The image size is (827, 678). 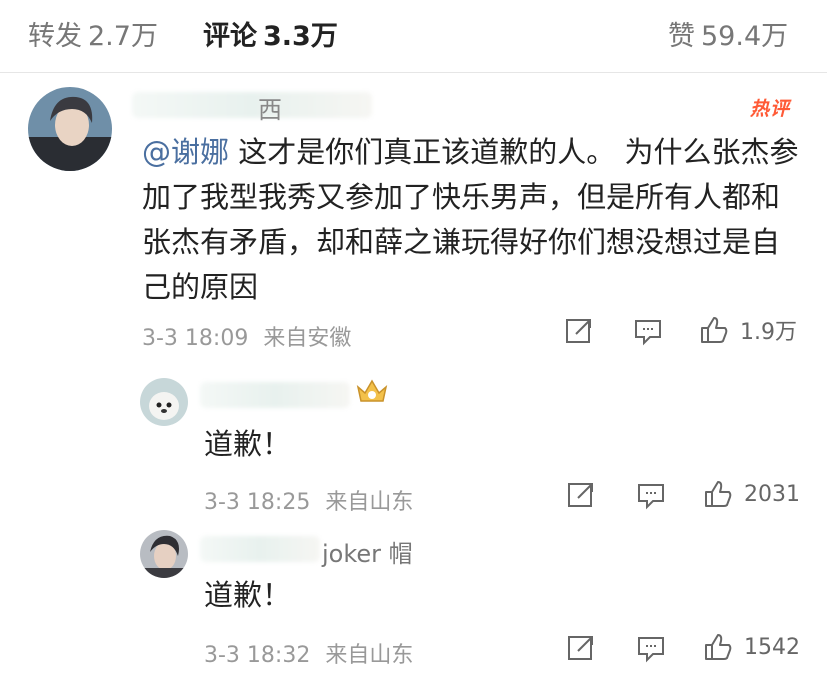 What do you see at coordinates (300, 36) in the screenshot?
I see `tab-comment-count: 3.3万` at bounding box center [300, 36].